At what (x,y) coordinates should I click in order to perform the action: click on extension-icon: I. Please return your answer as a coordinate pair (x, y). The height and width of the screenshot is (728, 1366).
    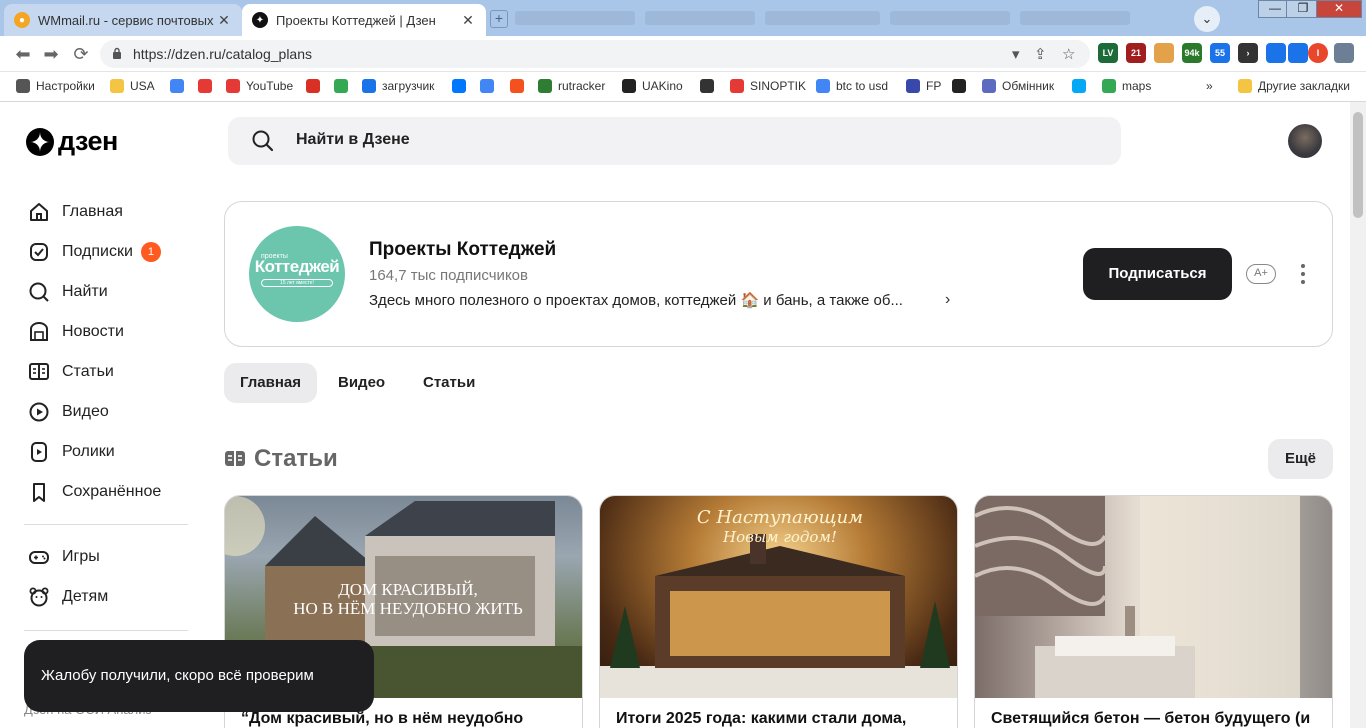
    Looking at the image, I should click on (1318, 53).